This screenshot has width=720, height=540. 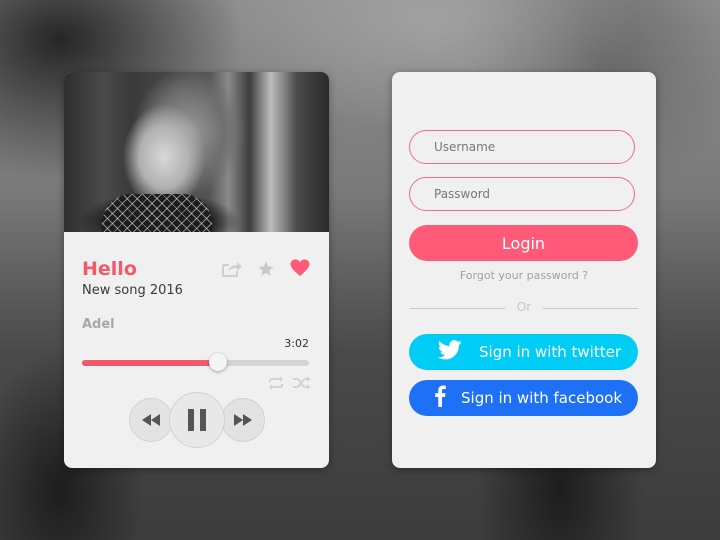 I want to click on facebook-signin-button: Sign in with facebook, so click(x=523, y=398).